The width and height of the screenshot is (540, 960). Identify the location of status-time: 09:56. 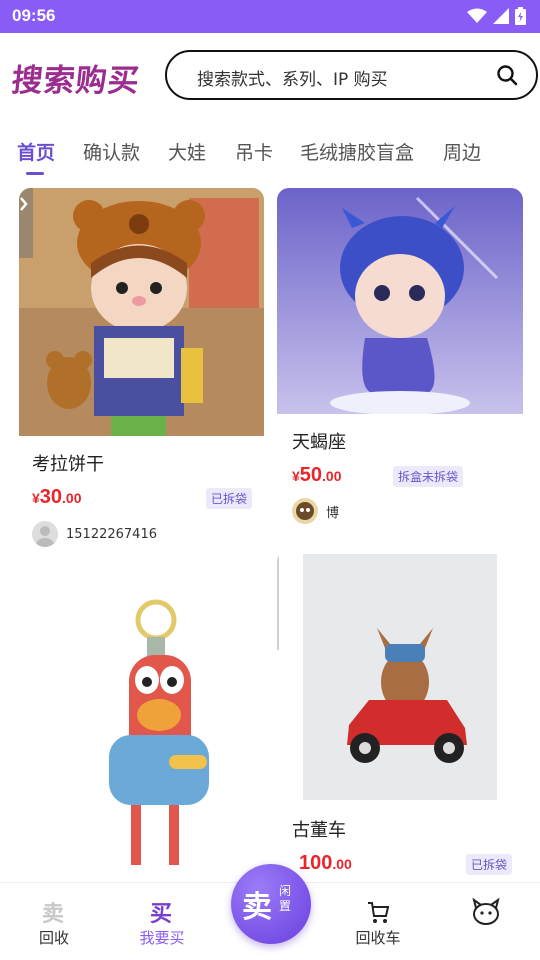
(34, 15).